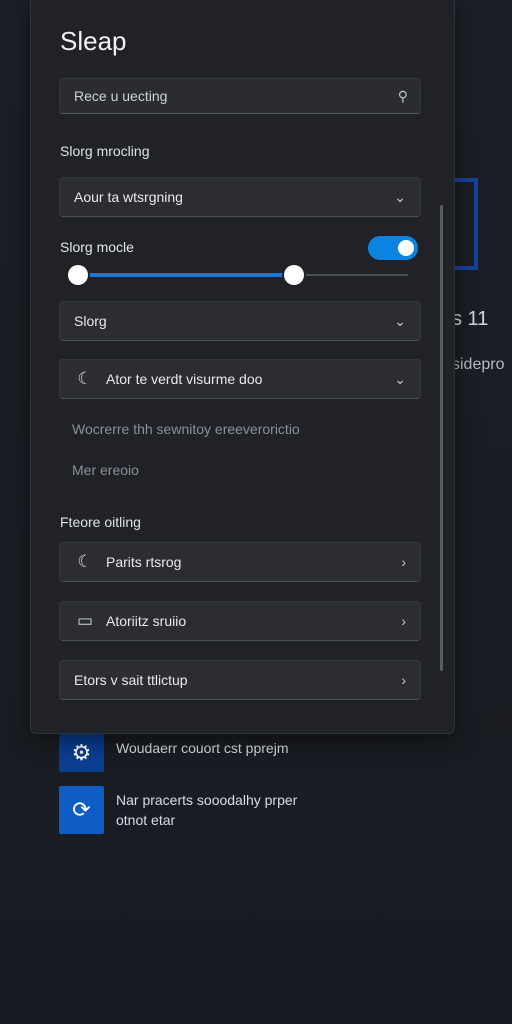 The width and height of the screenshot is (512, 1024). Describe the element at coordinates (207, 800) in the screenshot. I see `background-item-line: Nar pracerts sooodalhy prper` at that location.